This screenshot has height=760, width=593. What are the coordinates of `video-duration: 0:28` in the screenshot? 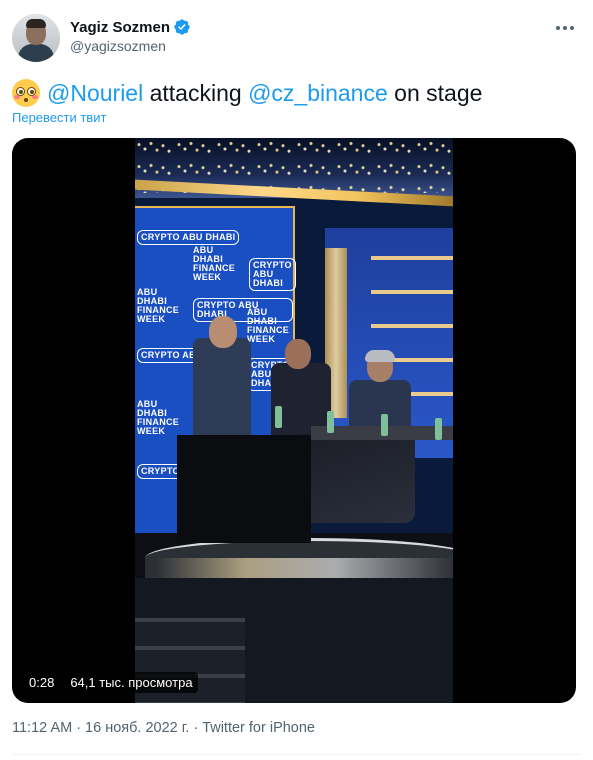 It's located at (42, 682).